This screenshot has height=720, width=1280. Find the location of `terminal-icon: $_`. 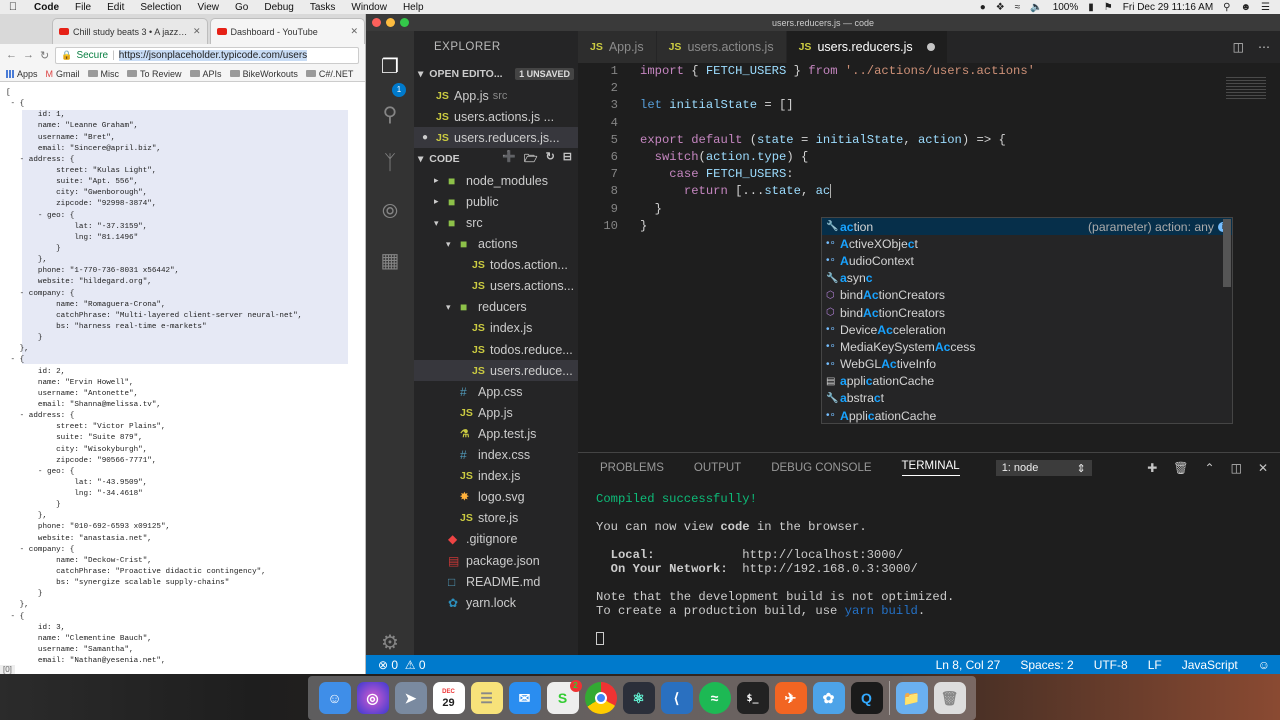

terminal-icon: $_ is located at coordinates (752, 698).